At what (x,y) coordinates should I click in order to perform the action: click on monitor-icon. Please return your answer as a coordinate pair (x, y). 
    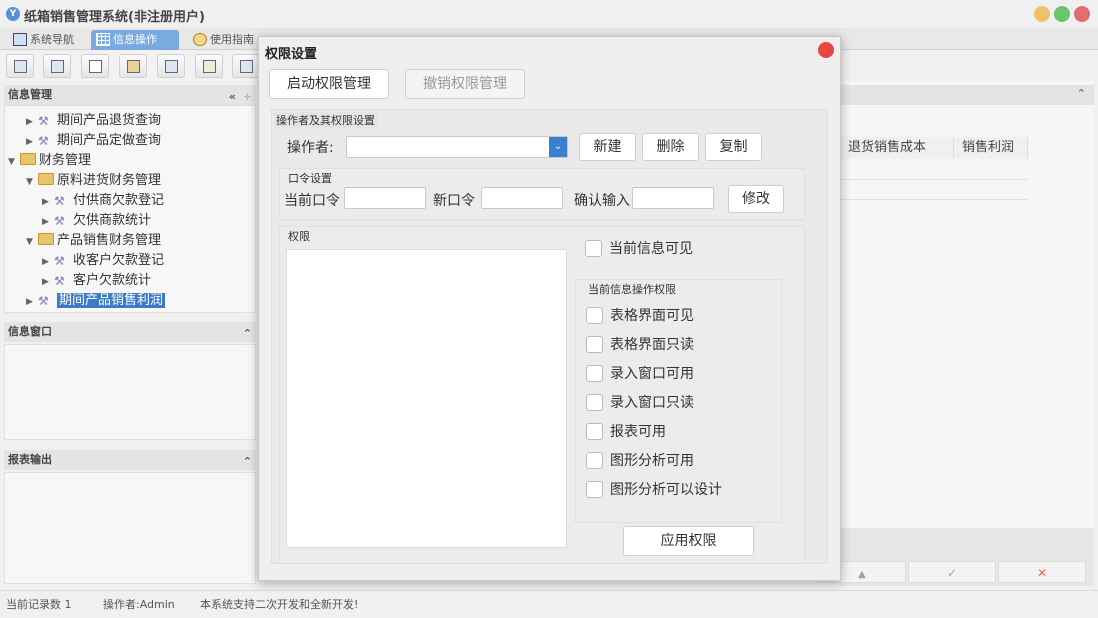
    Looking at the image, I should click on (20, 39).